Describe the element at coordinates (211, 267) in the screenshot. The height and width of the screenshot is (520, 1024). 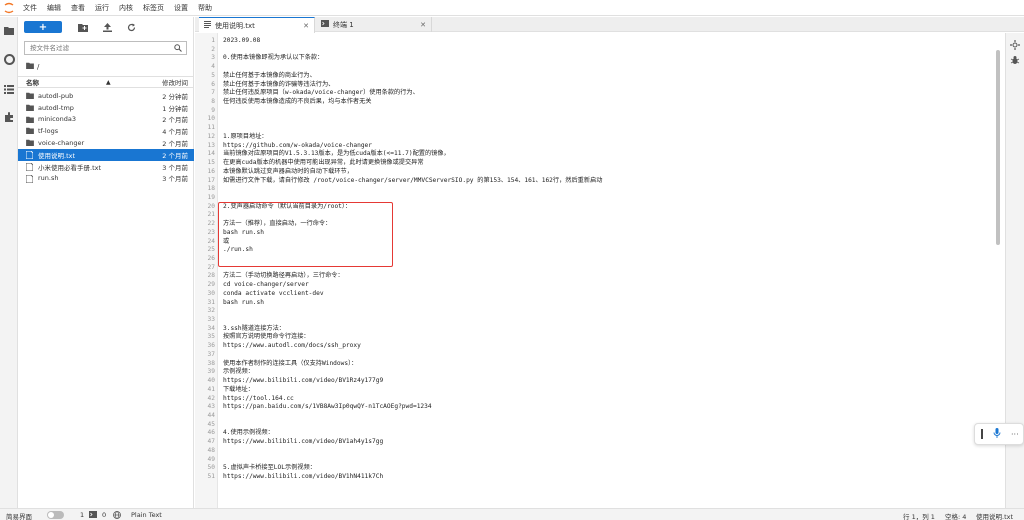
I see `line-number: 27` at that location.